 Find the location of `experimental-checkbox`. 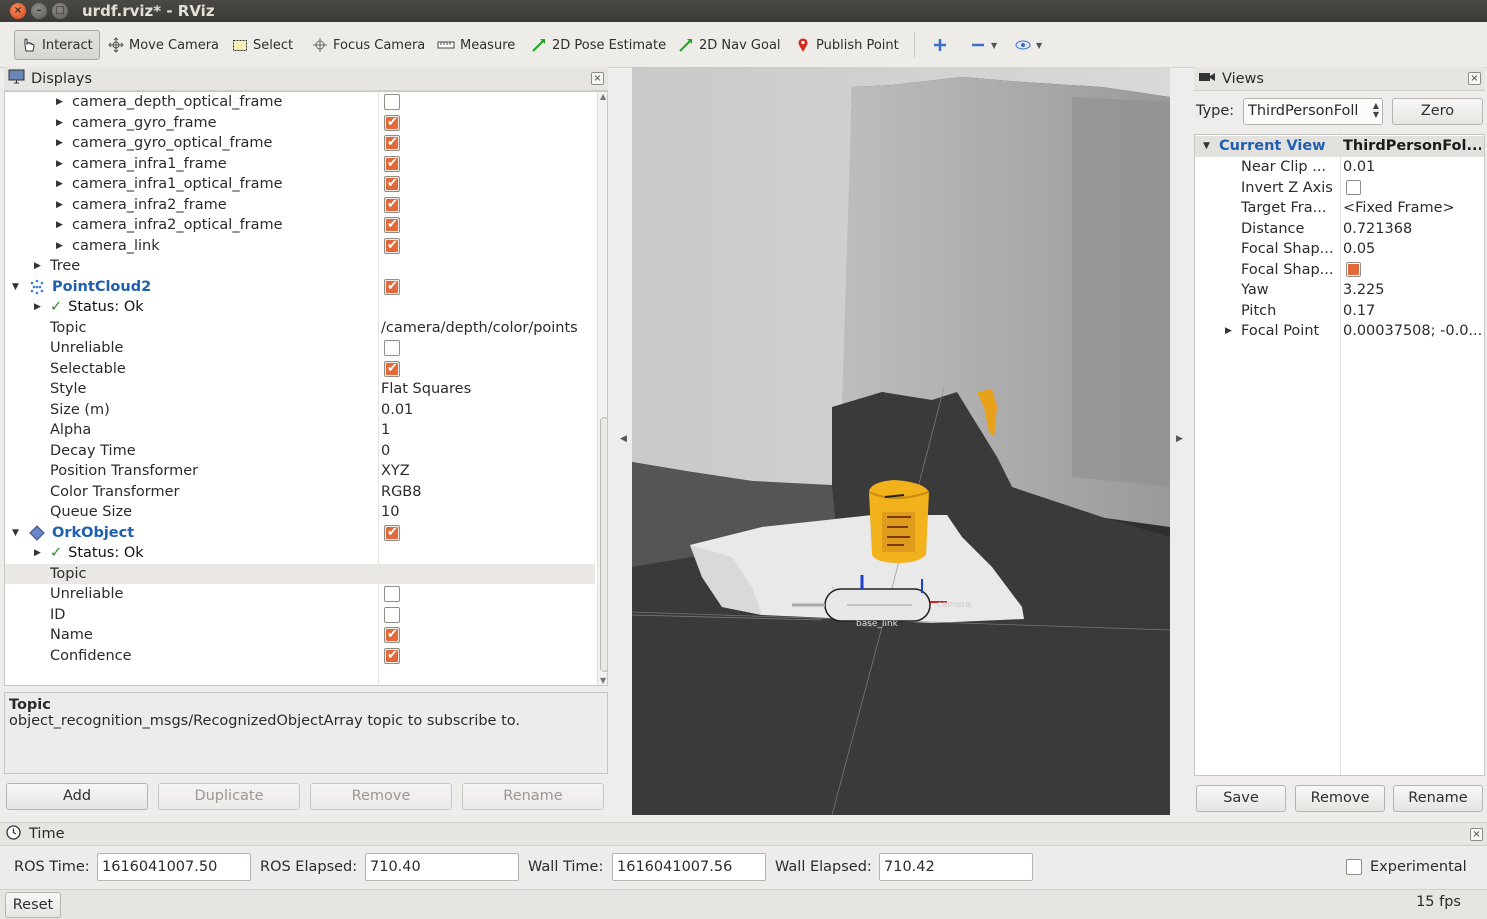

experimental-checkbox is located at coordinates (1354, 867).